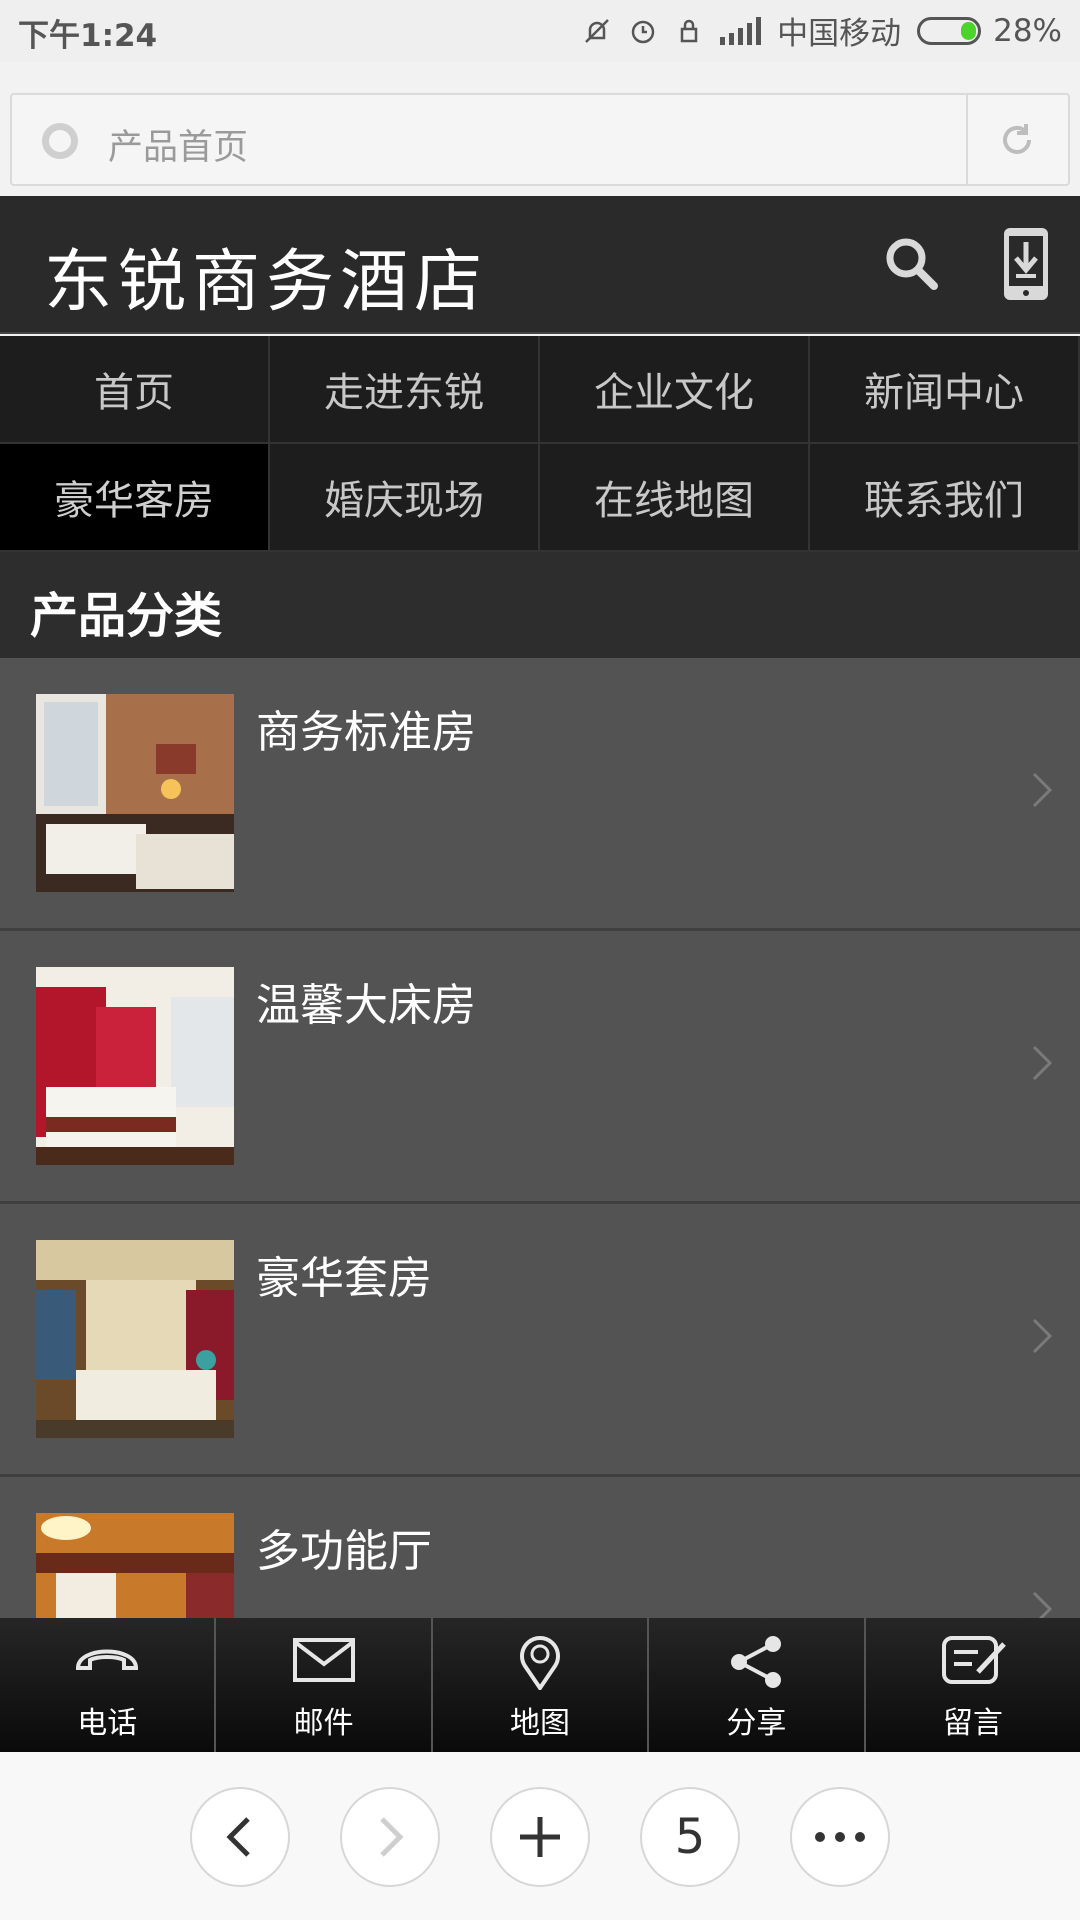  What do you see at coordinates (967, 139) in the screenshot?
I see `divider` at bounding box center [967, 139].